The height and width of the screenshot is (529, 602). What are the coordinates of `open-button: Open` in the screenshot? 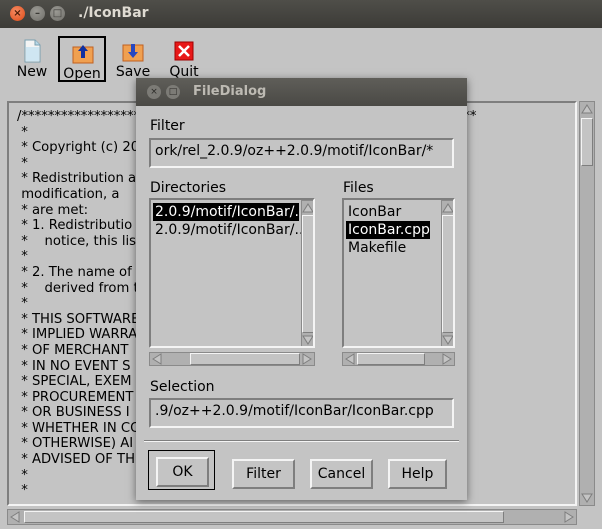 It's located at (82, 59).